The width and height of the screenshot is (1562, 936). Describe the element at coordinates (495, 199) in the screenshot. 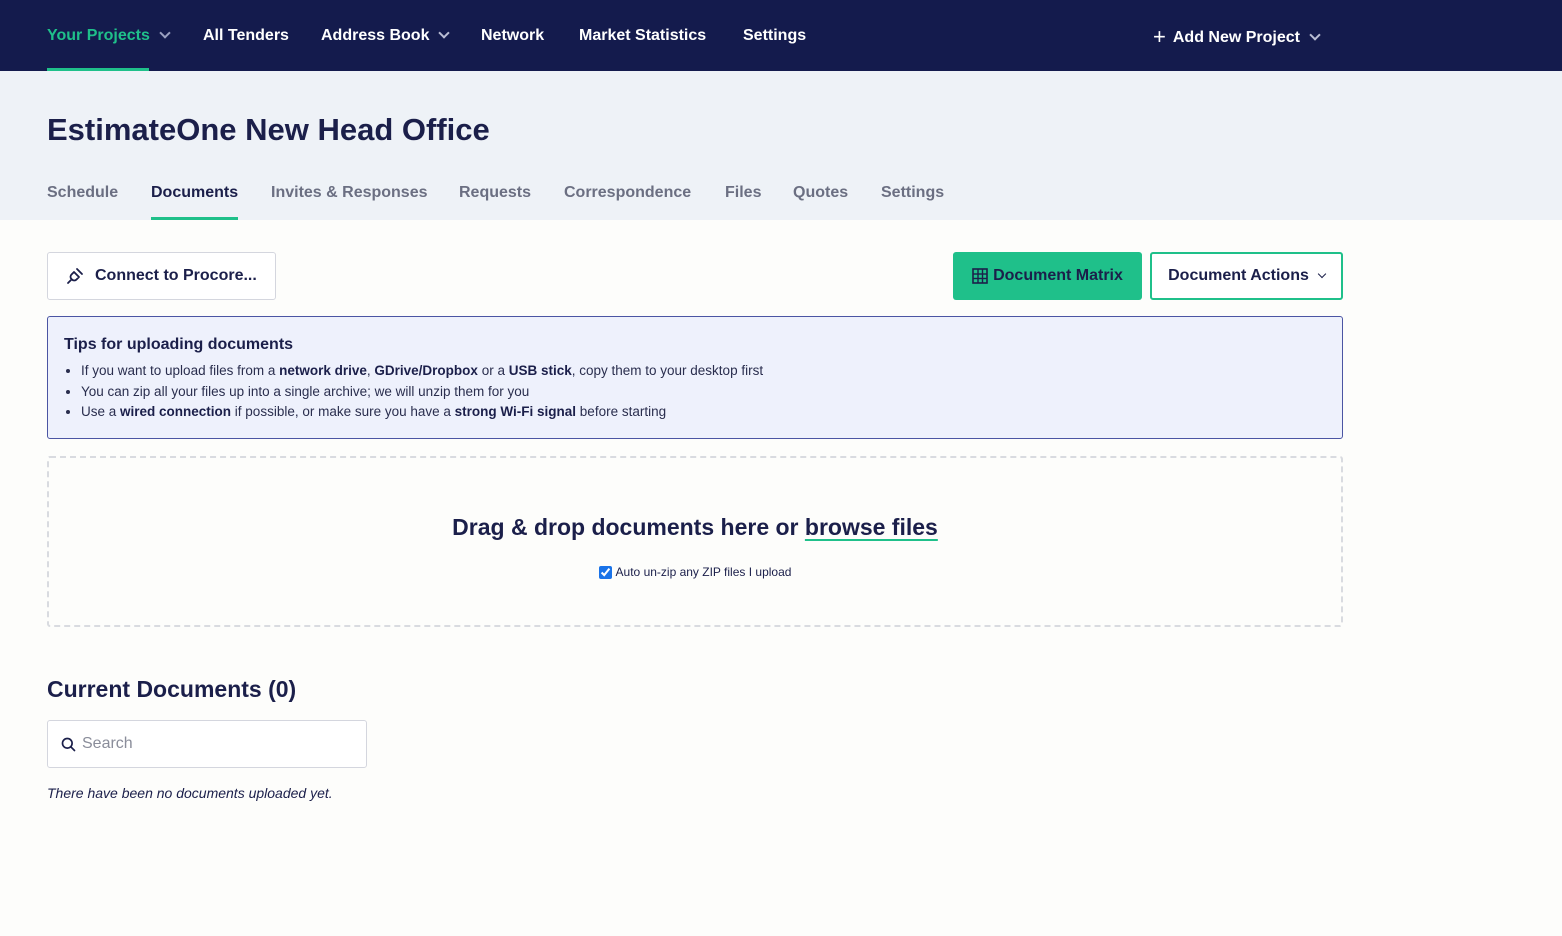

I see `tab-requests: Requests` at that location.